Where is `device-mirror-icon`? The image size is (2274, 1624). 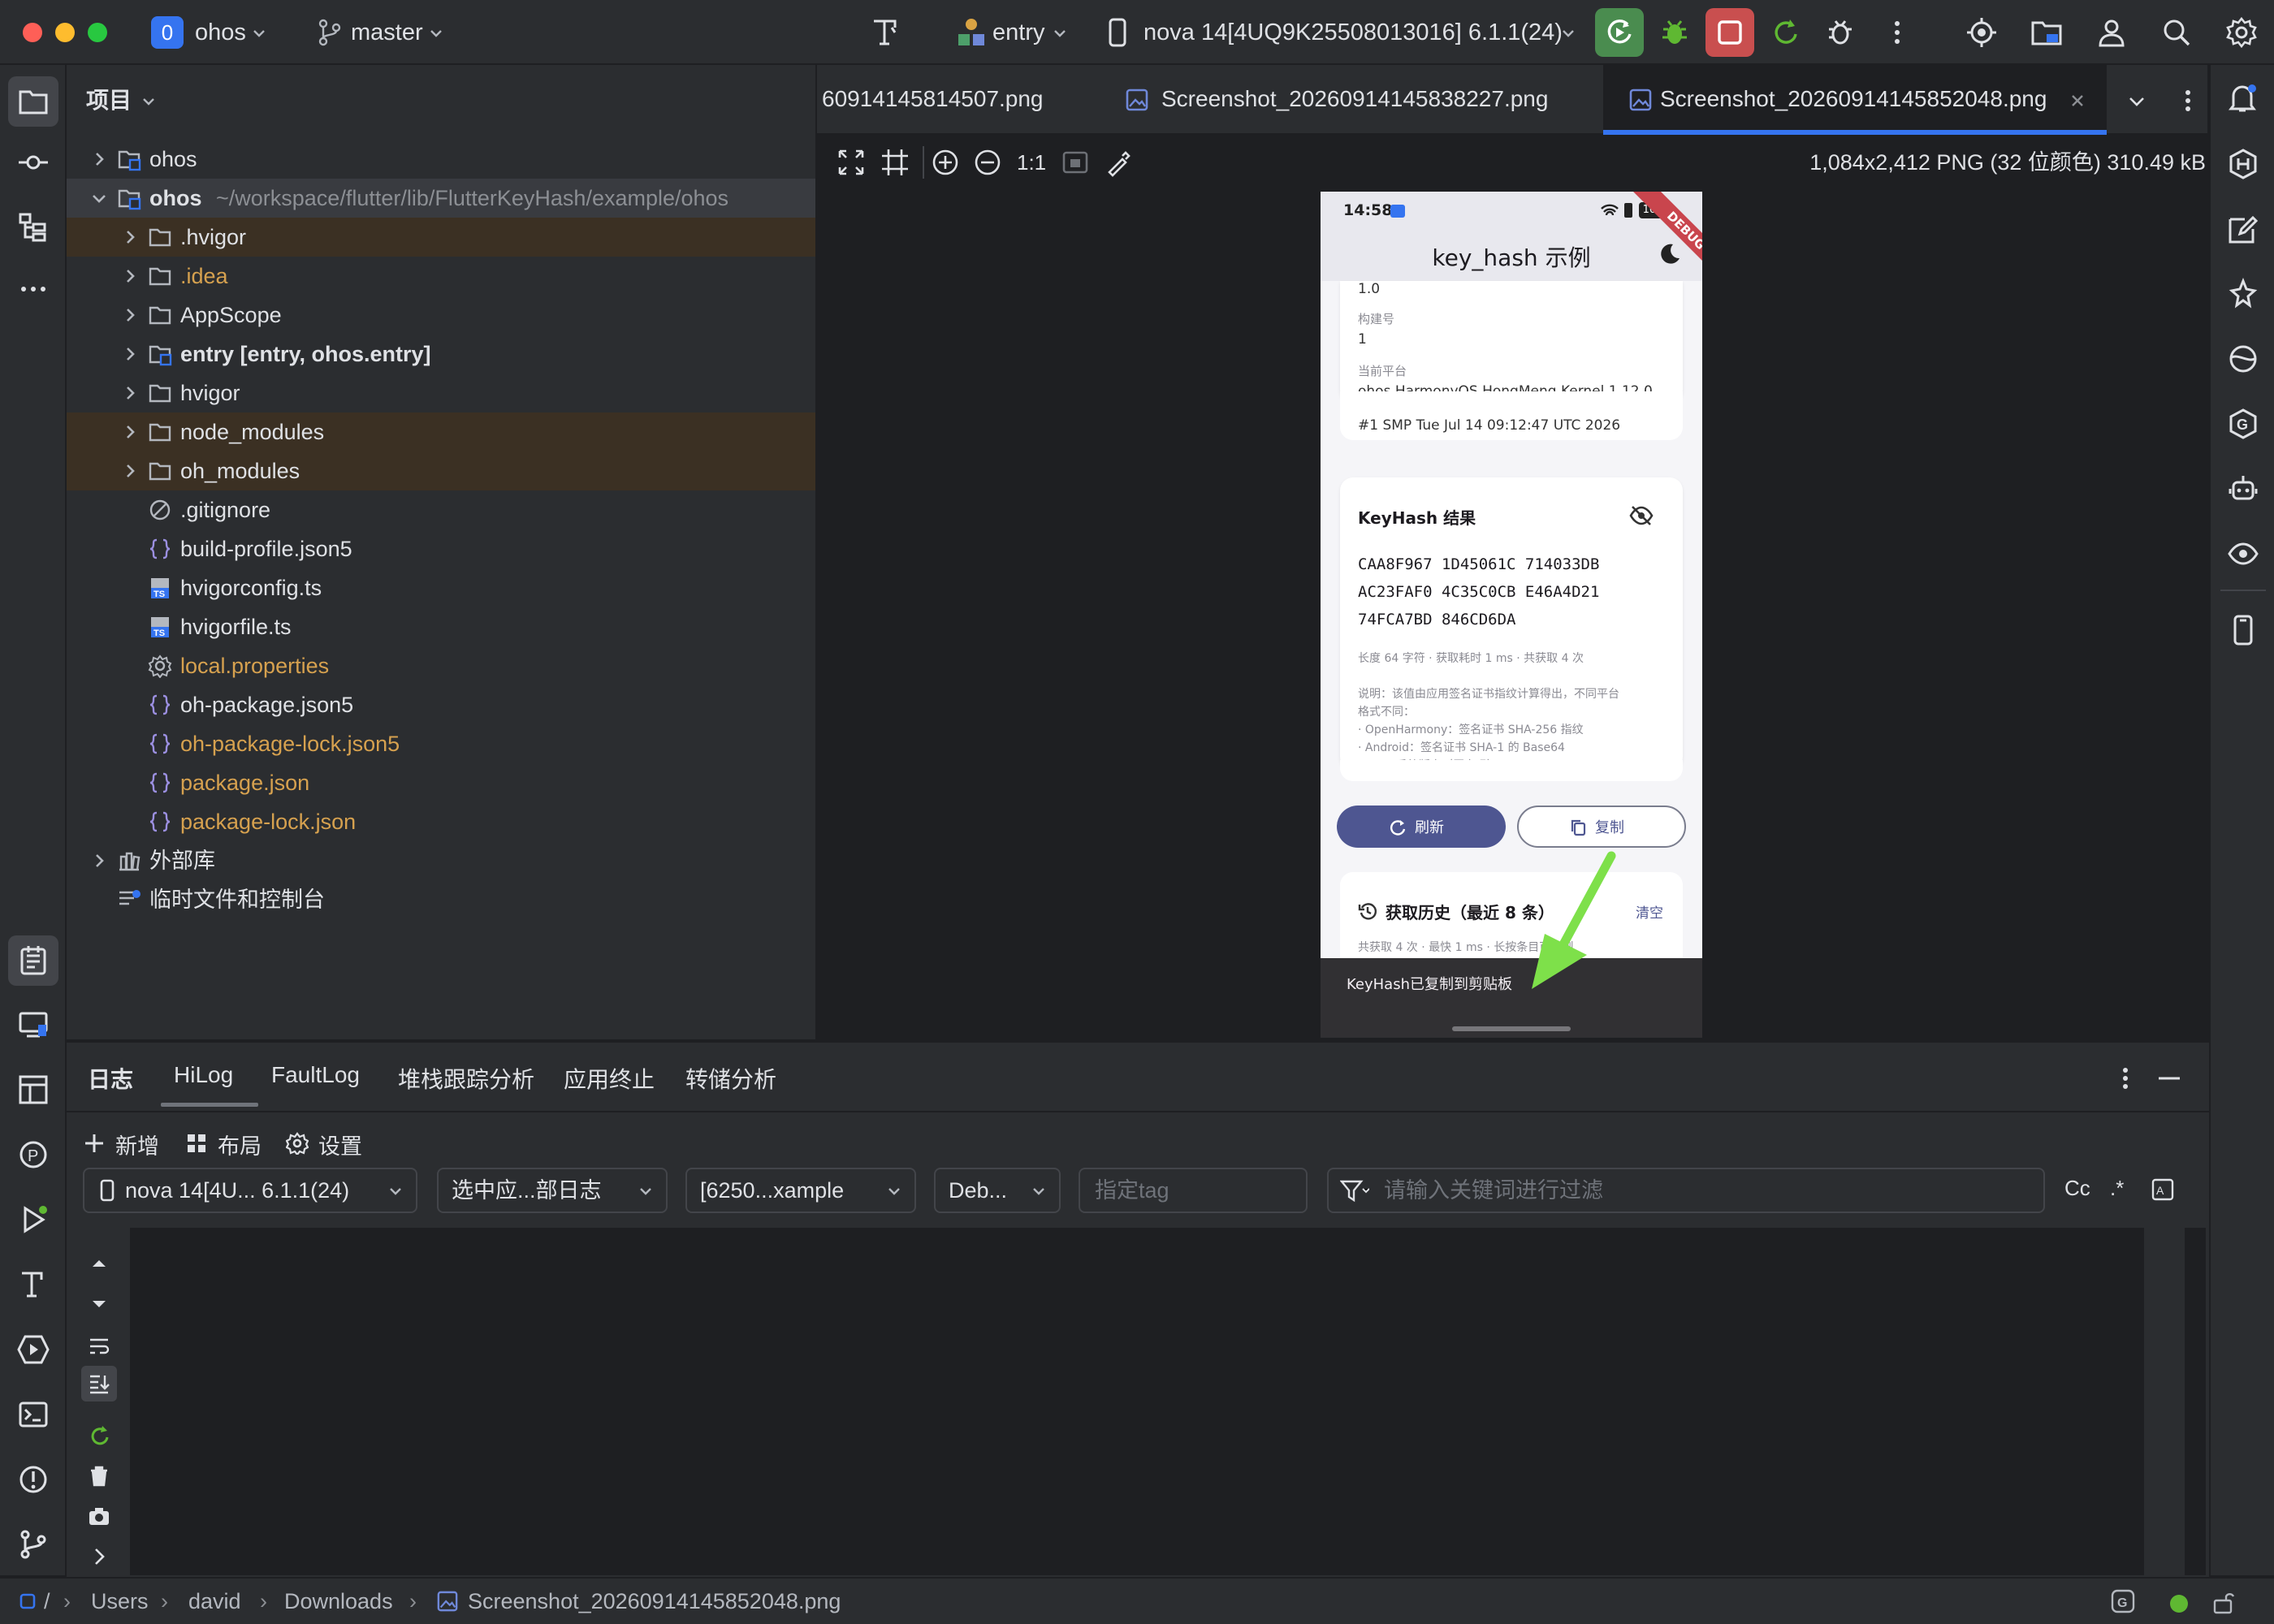 device-mirror-icon is located at coordinates (2243, 630).